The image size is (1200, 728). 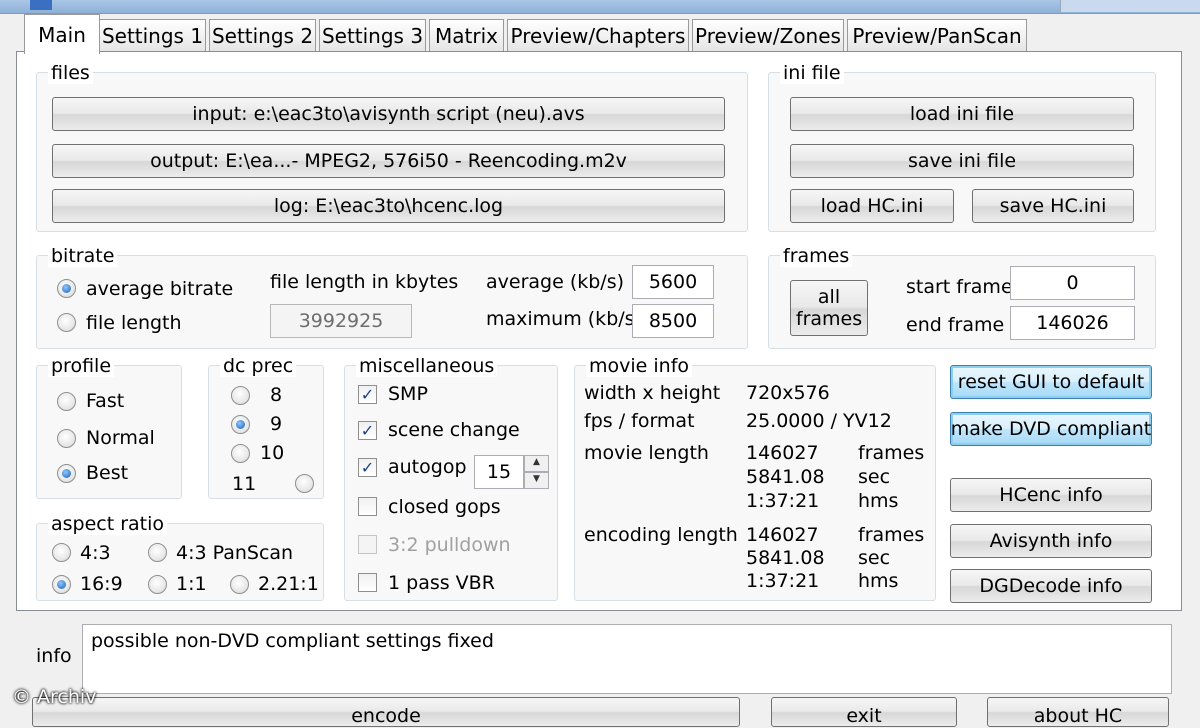 What do you see at coordinates (304, 483) in the screenshot?
I see `dc-prec-11-radio` at bounding box center [304, 483].